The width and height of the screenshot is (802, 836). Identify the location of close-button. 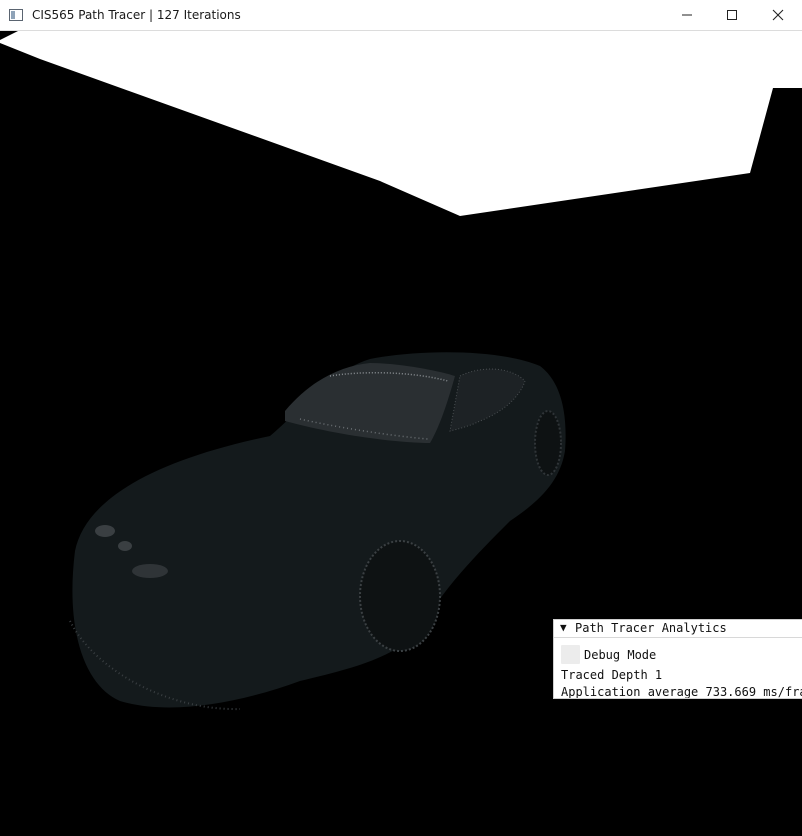
(778, 15).